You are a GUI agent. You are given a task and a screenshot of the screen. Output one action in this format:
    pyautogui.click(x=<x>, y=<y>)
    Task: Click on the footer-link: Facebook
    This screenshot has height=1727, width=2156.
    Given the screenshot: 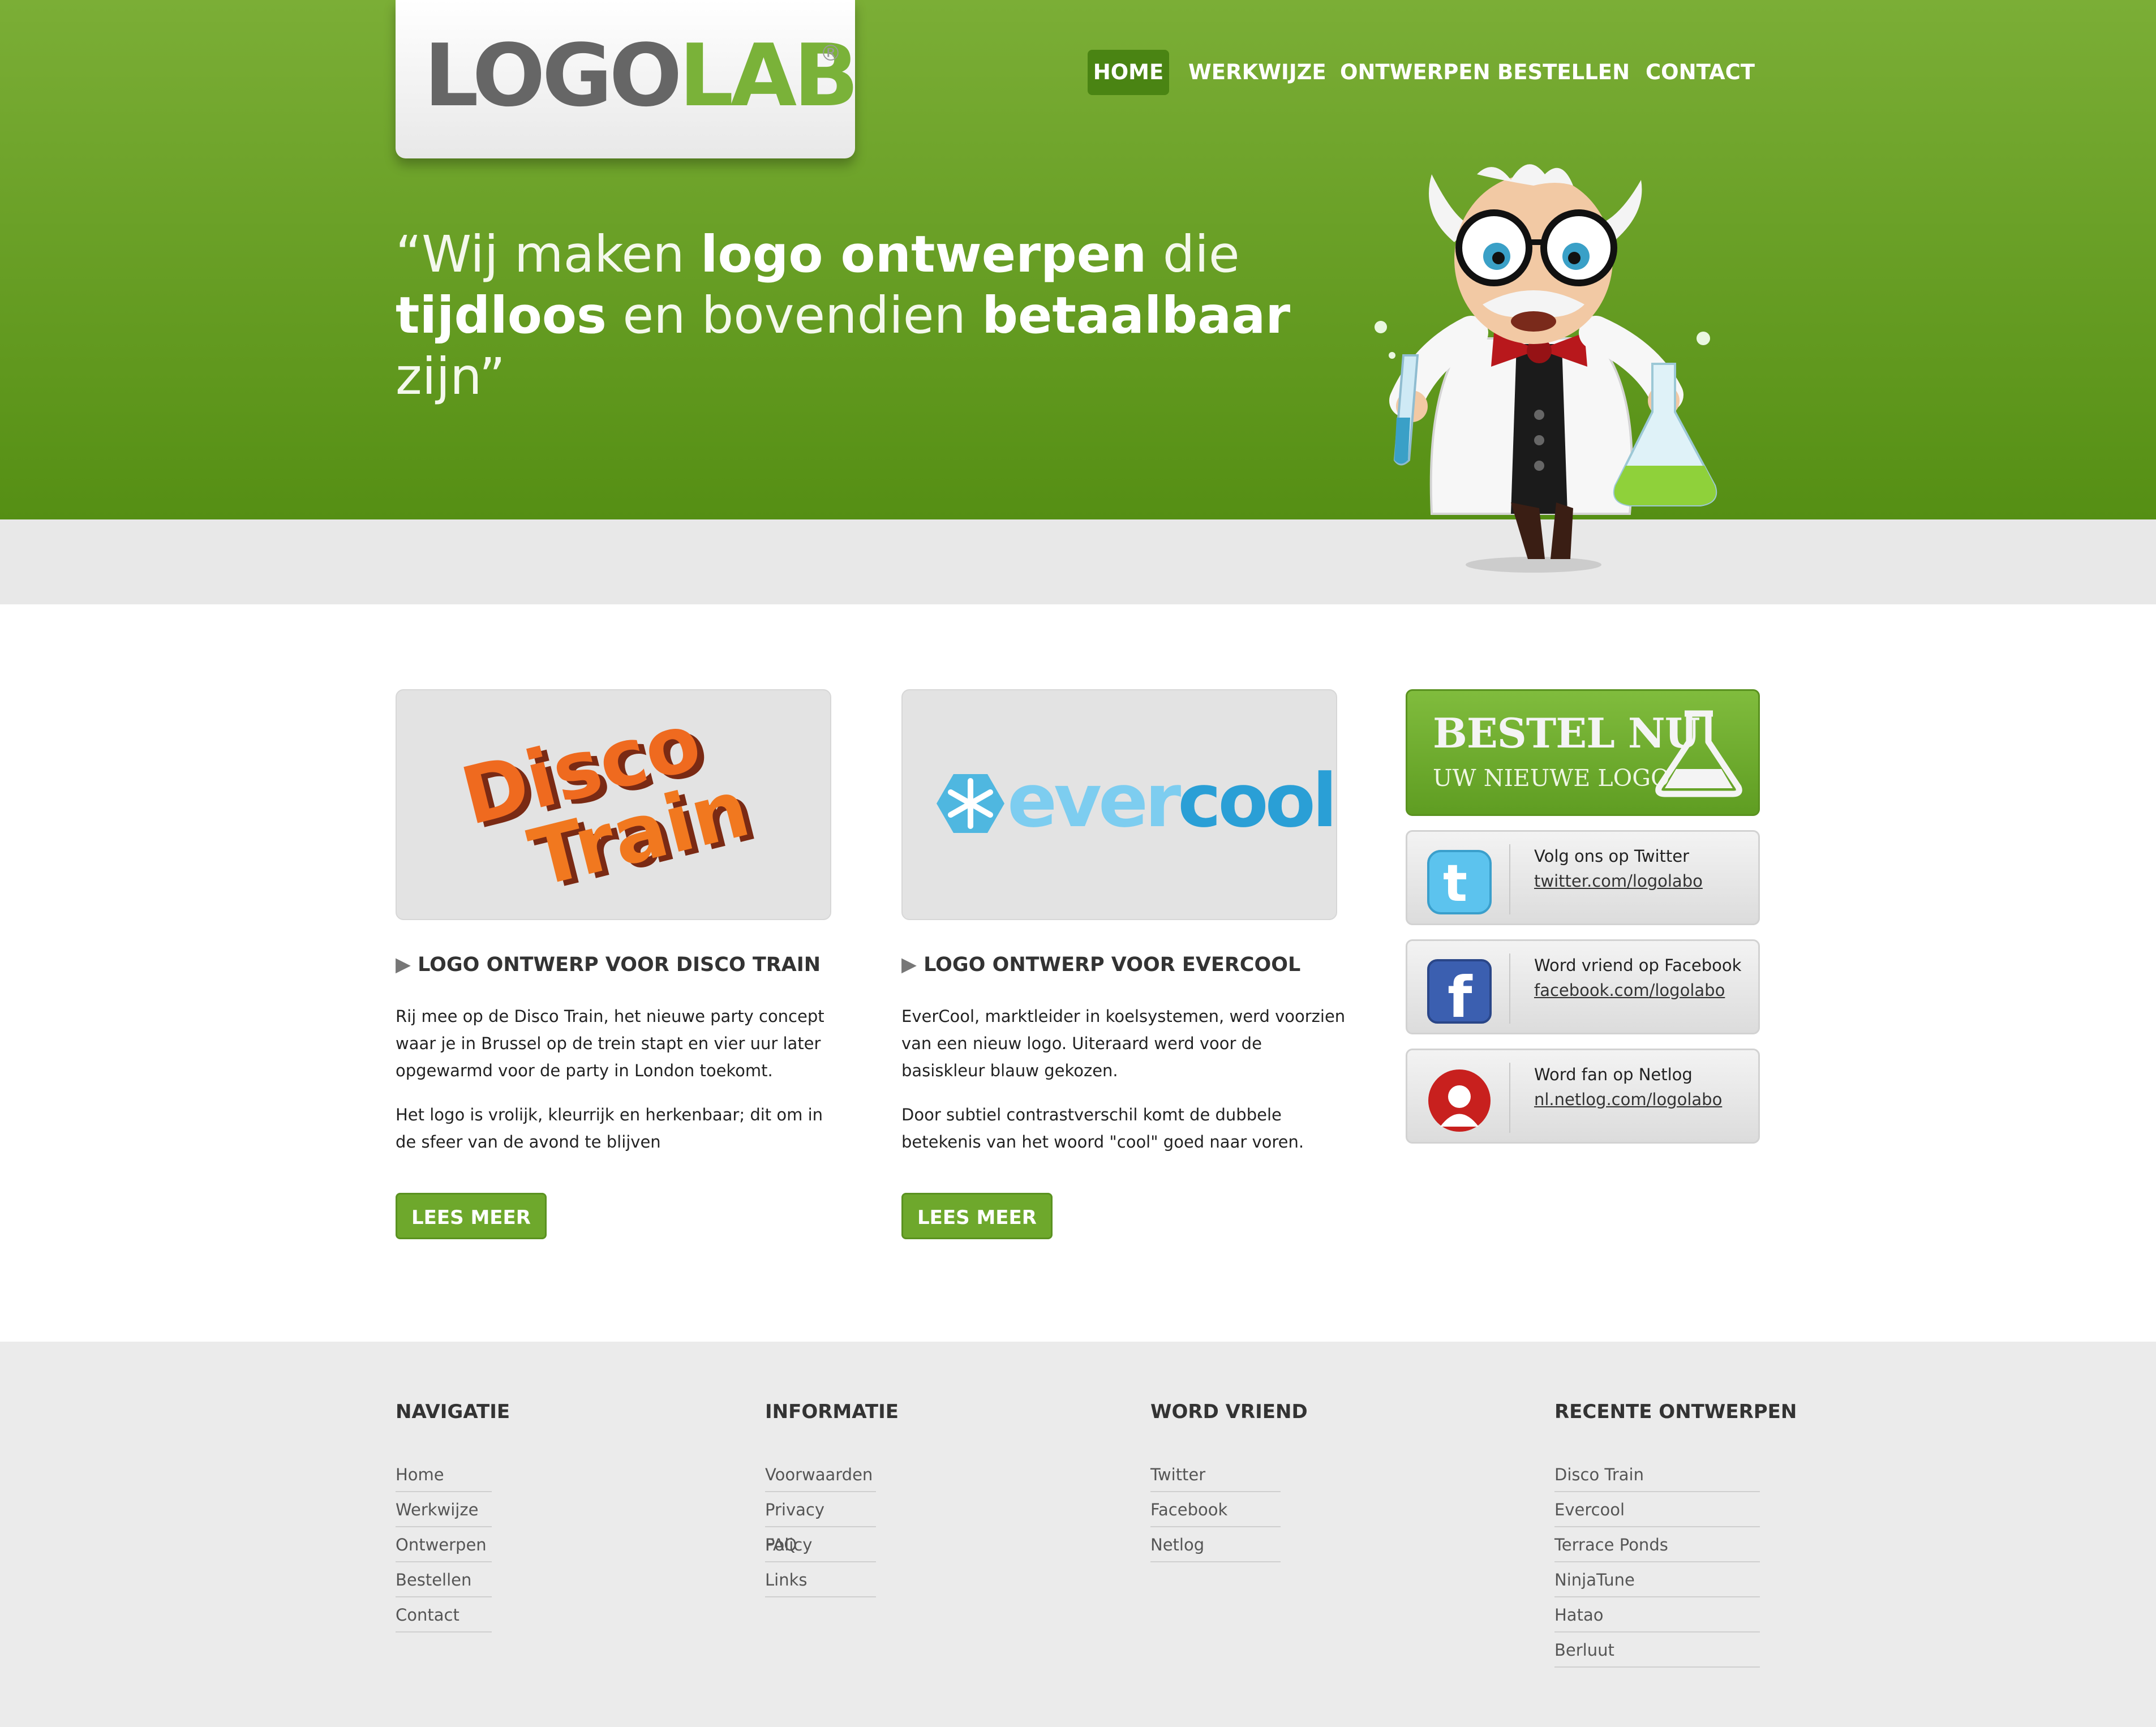 What is the action you would take?
    pyautogui.click(x=1215, y=1509)
    